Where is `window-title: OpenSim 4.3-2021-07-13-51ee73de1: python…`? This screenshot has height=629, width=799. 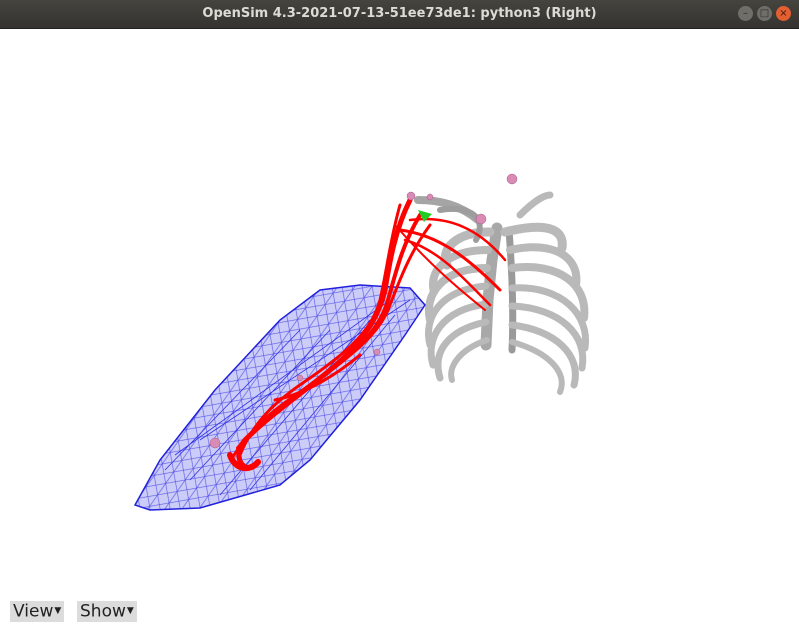 window-title: OpenSim 4.3-2021-07-13-51ee73de1: python… is located at coordinates (399, 13).